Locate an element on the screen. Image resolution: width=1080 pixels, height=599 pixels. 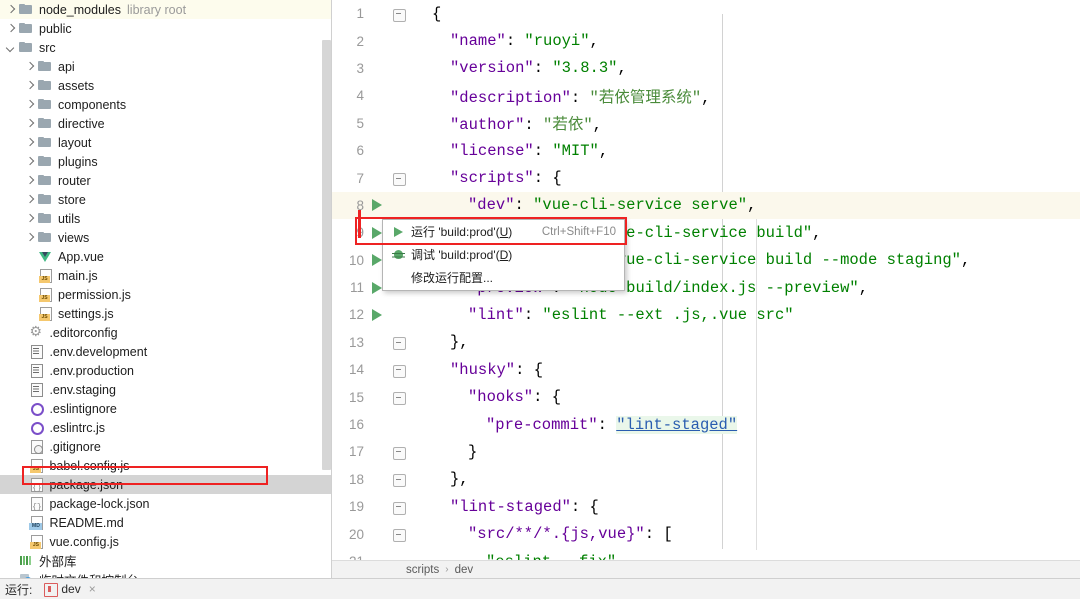
code-token-key: "src/**/*.{js,vue}" is located at coordinates (556, 534).